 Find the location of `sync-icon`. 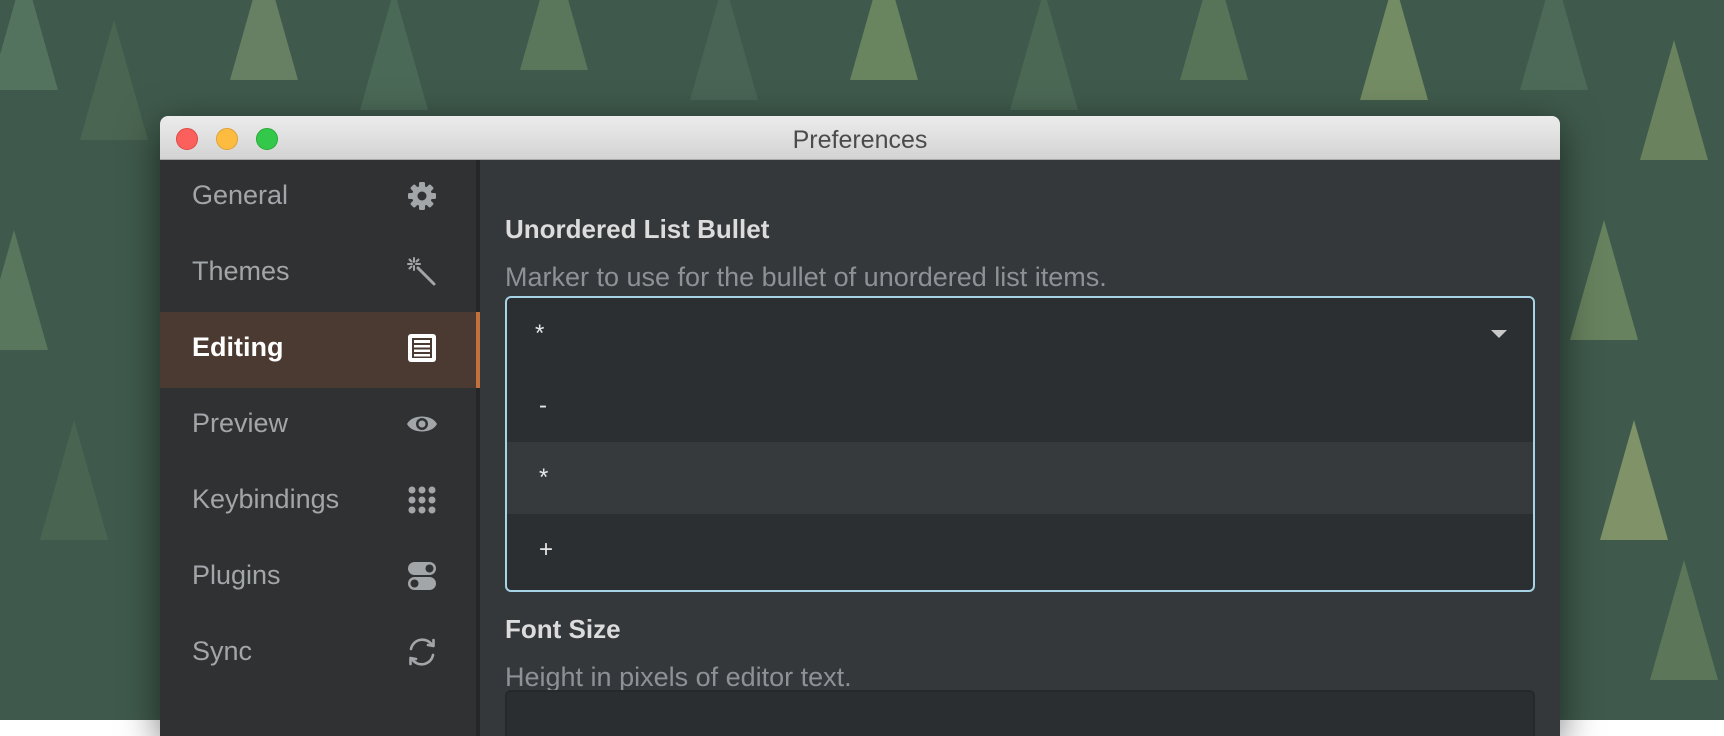

sync-icon is located at coordinates (422, 652).